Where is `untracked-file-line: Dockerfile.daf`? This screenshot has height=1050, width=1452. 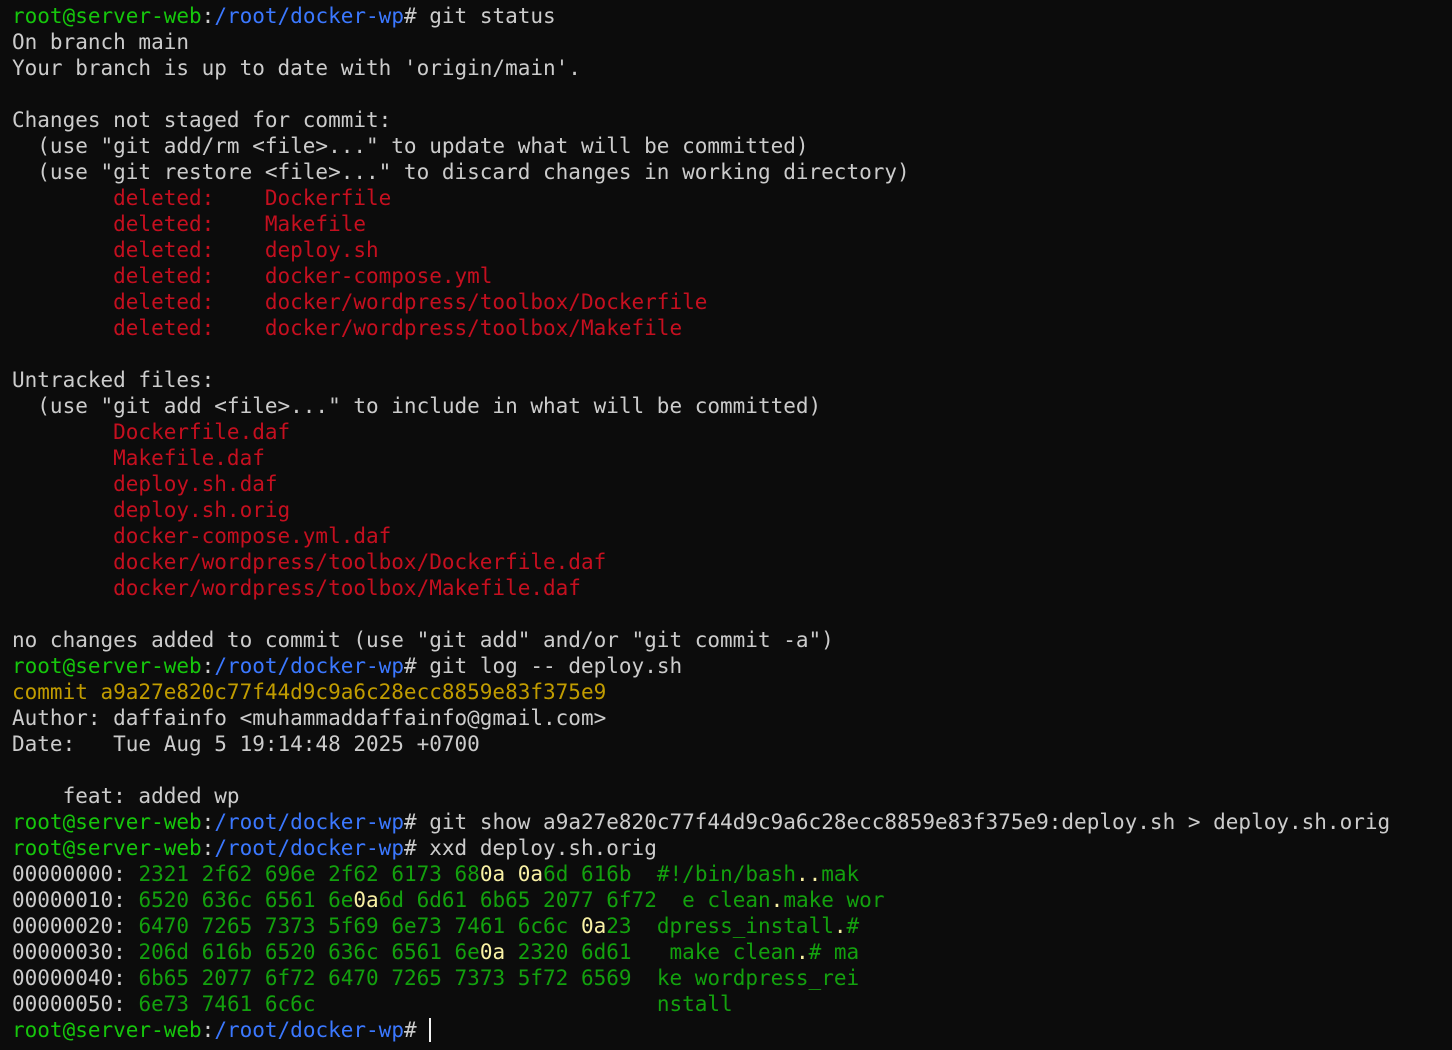
untracked-file-line: Dockerfile.daf is located at coordinates (151, 432).